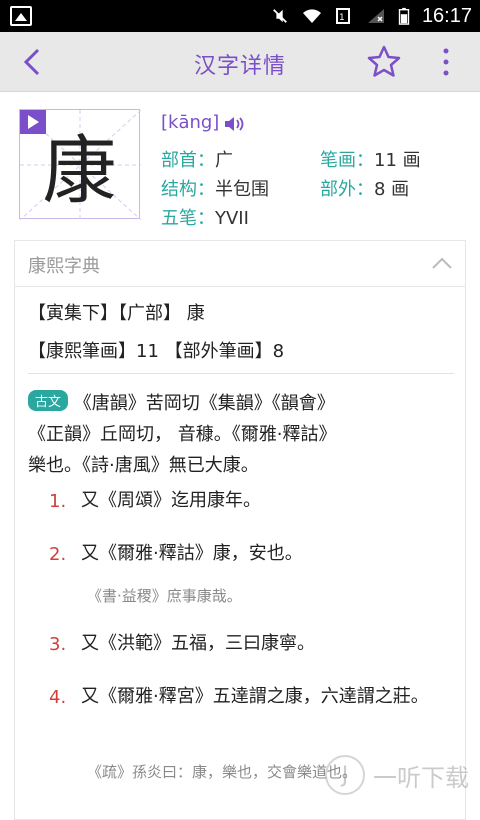 This screenshot has width=480, height=820. Describe the element at coordinates (365, 189) in the screenshot. I see `outer-strokes-row: 部外：8 画` at that location.